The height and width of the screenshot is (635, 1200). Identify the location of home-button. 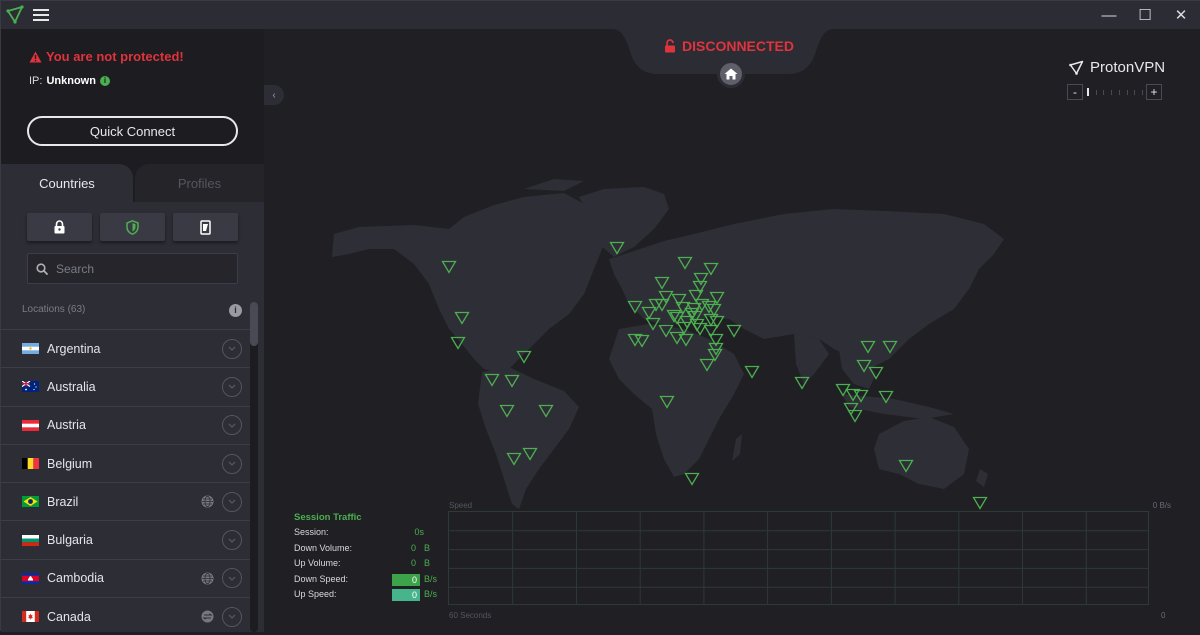
(731, 74).